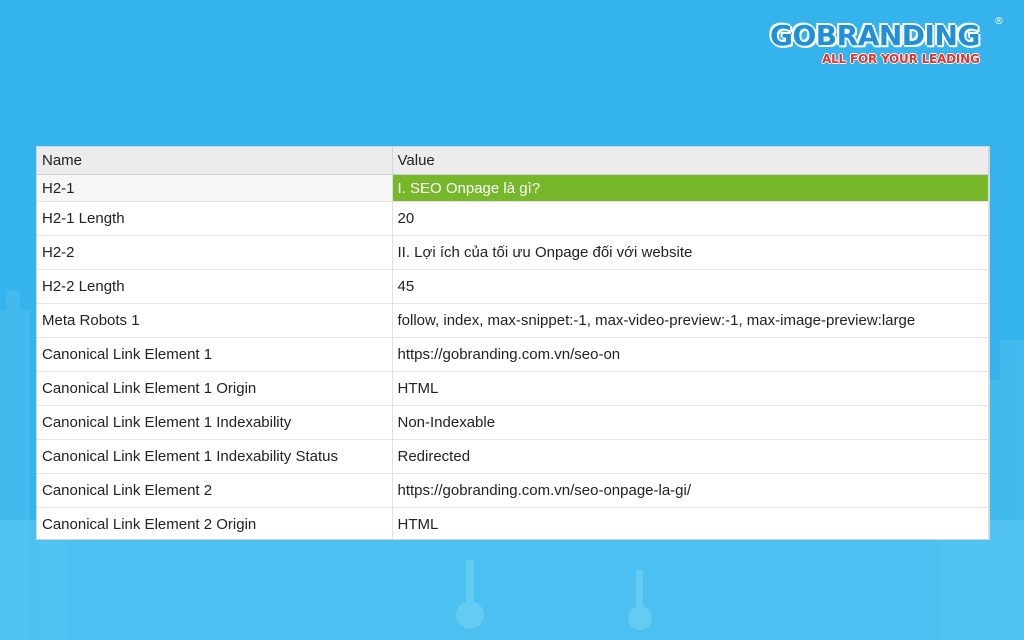 This screenshot has height=640, width=1024. I want to click on row-value-cell: I. SEO Onpage là gì?, so click(690, 188).